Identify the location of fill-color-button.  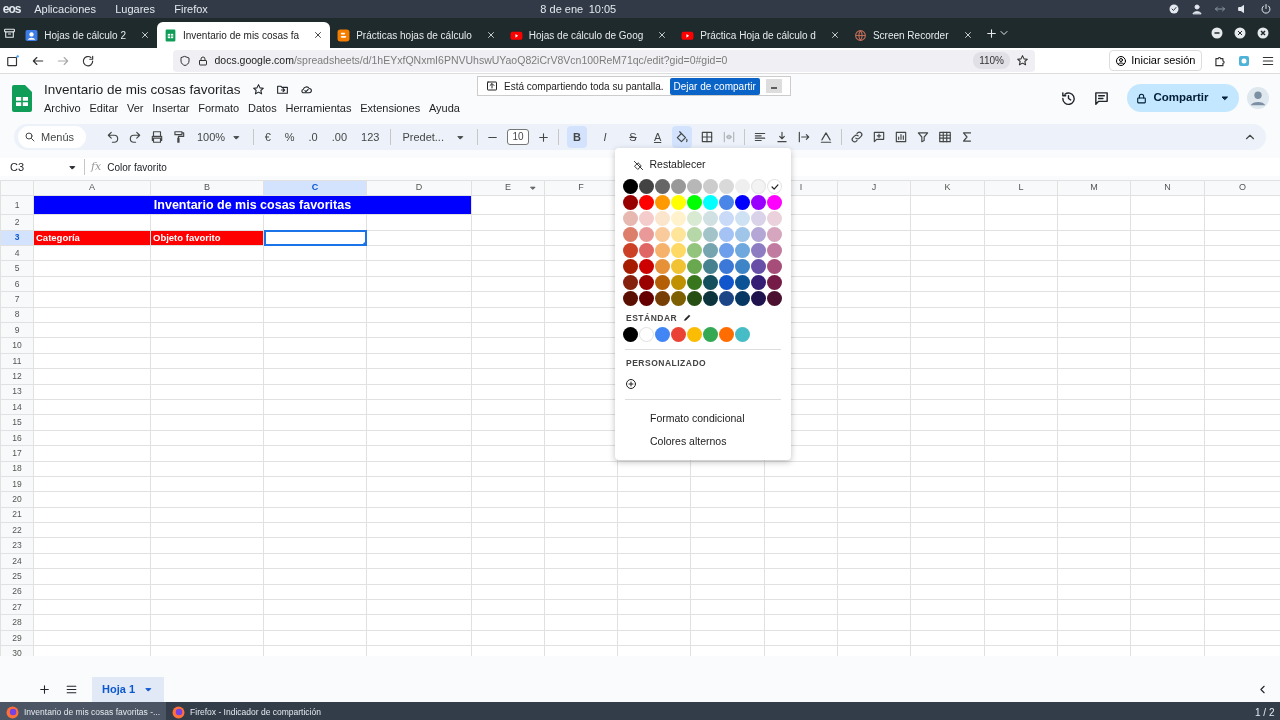
(682, 137).